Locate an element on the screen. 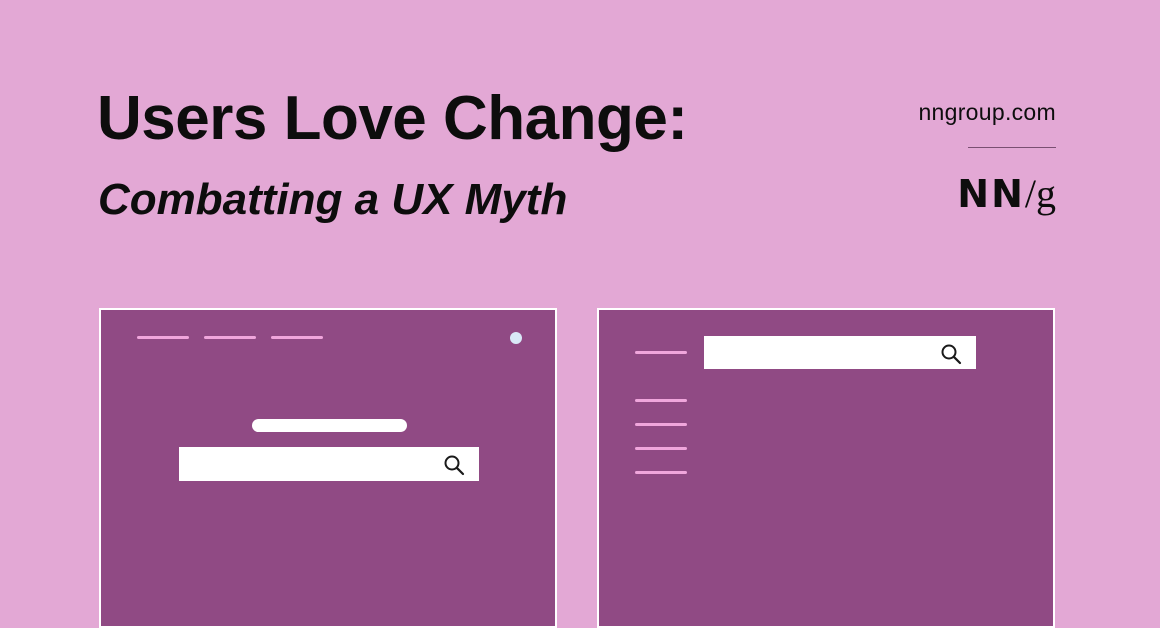 The width and height of the screenshot is (1160, 628). logo-g-text: g is located at coordinates (1046, 193).